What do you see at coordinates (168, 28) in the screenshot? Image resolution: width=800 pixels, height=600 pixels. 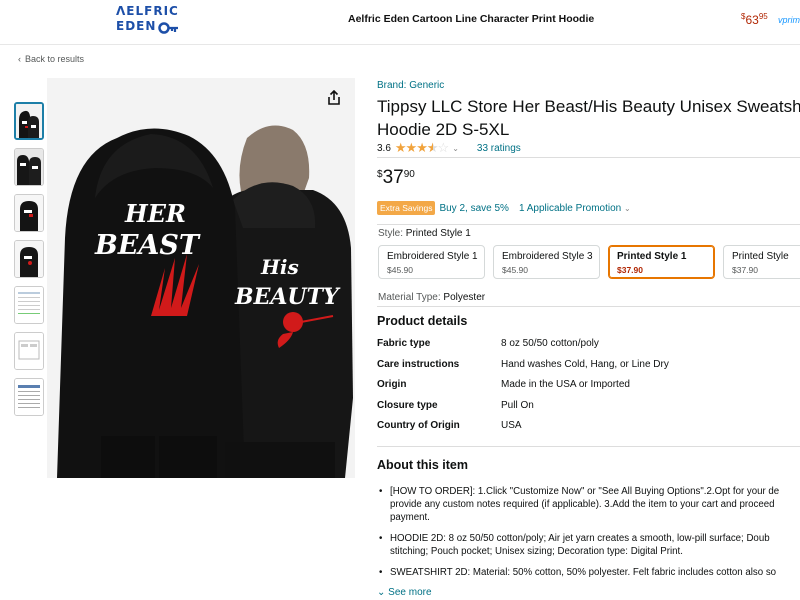 I see `key-icon` at bounding box center [168, 28].